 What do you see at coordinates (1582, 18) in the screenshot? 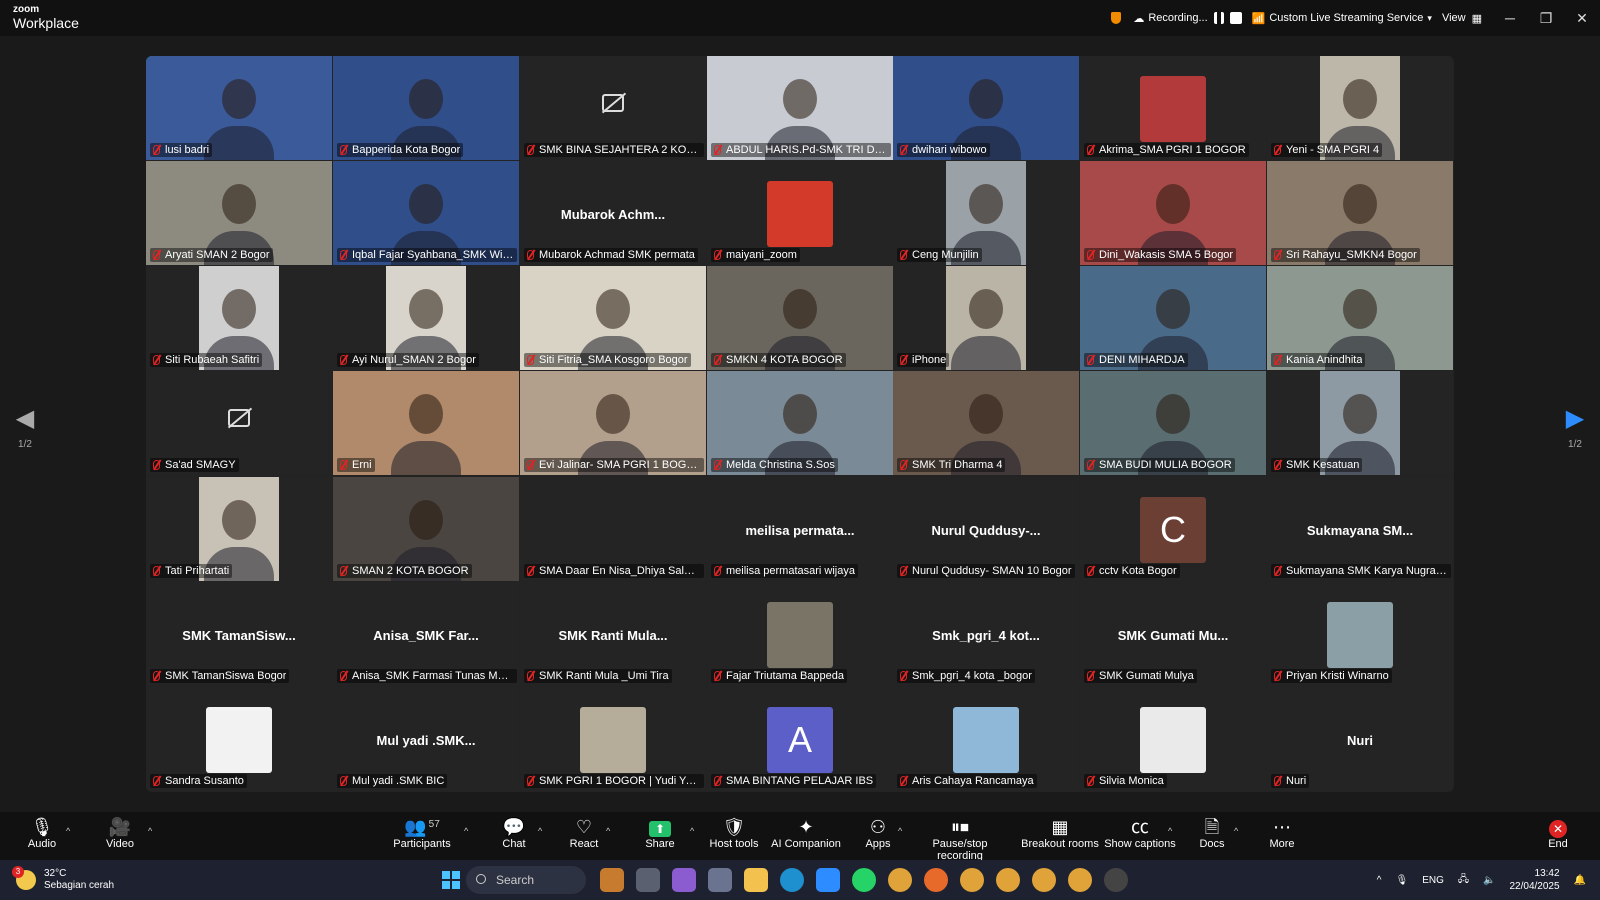
I see `close-button: ✕` at bounding box center [1582, 18].